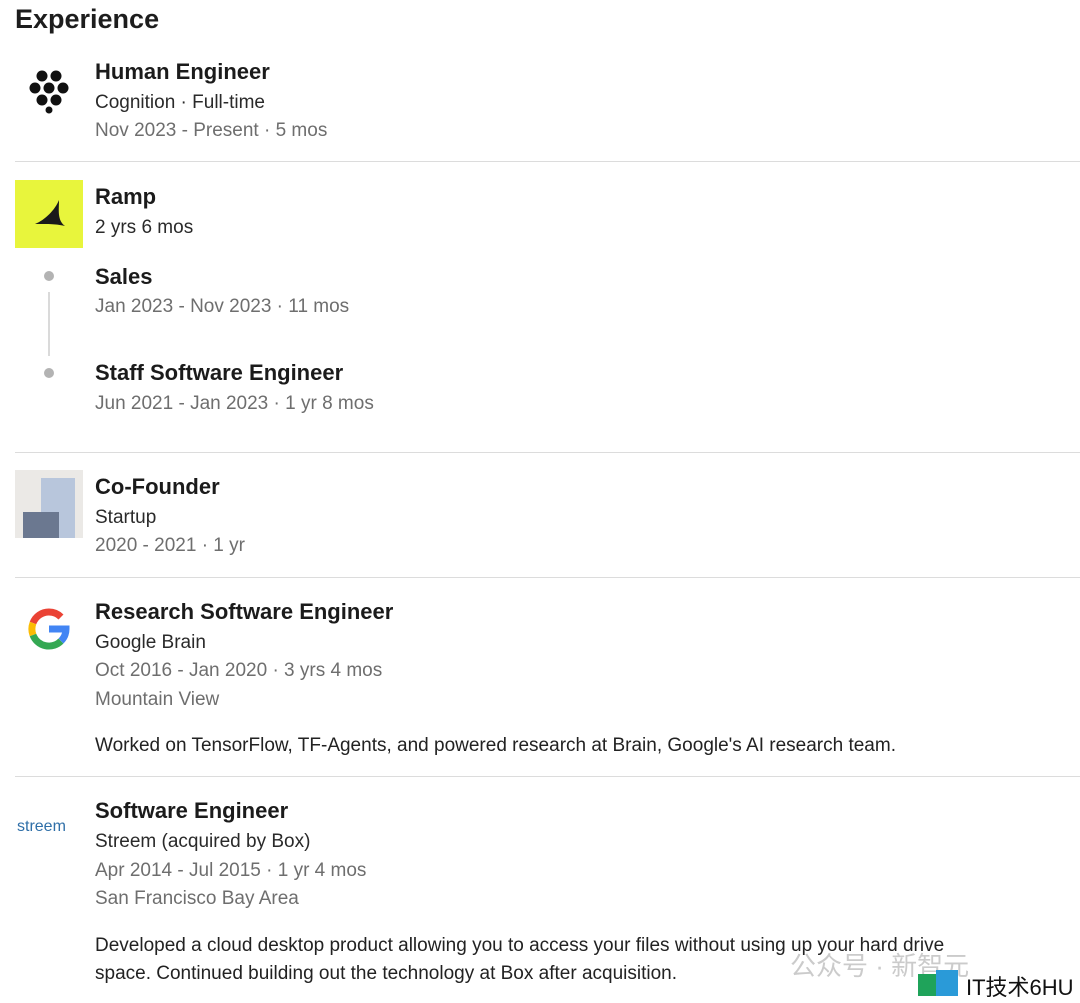  Describe the element at coordinates (1020, 987) in the screenshot. I see `watermark-brand: IT技术6HU` at that location.